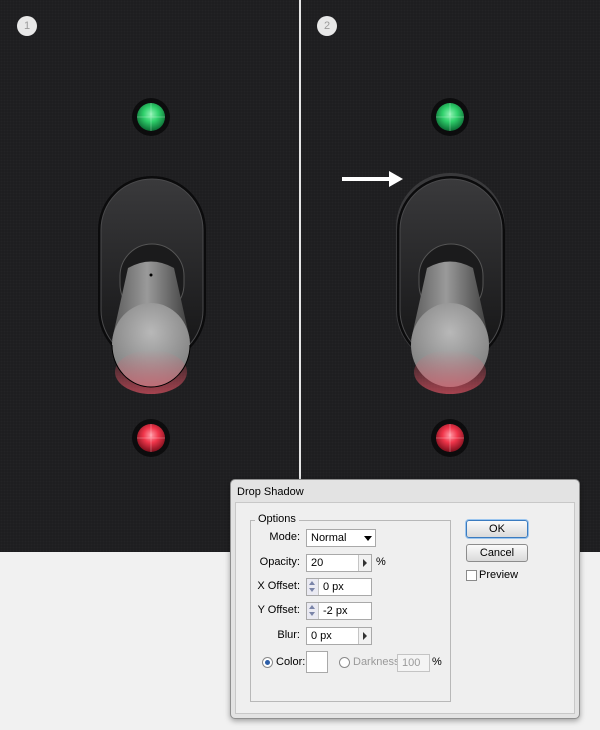  I want to click on darkness-label: Darkness:, so click(378, 662).